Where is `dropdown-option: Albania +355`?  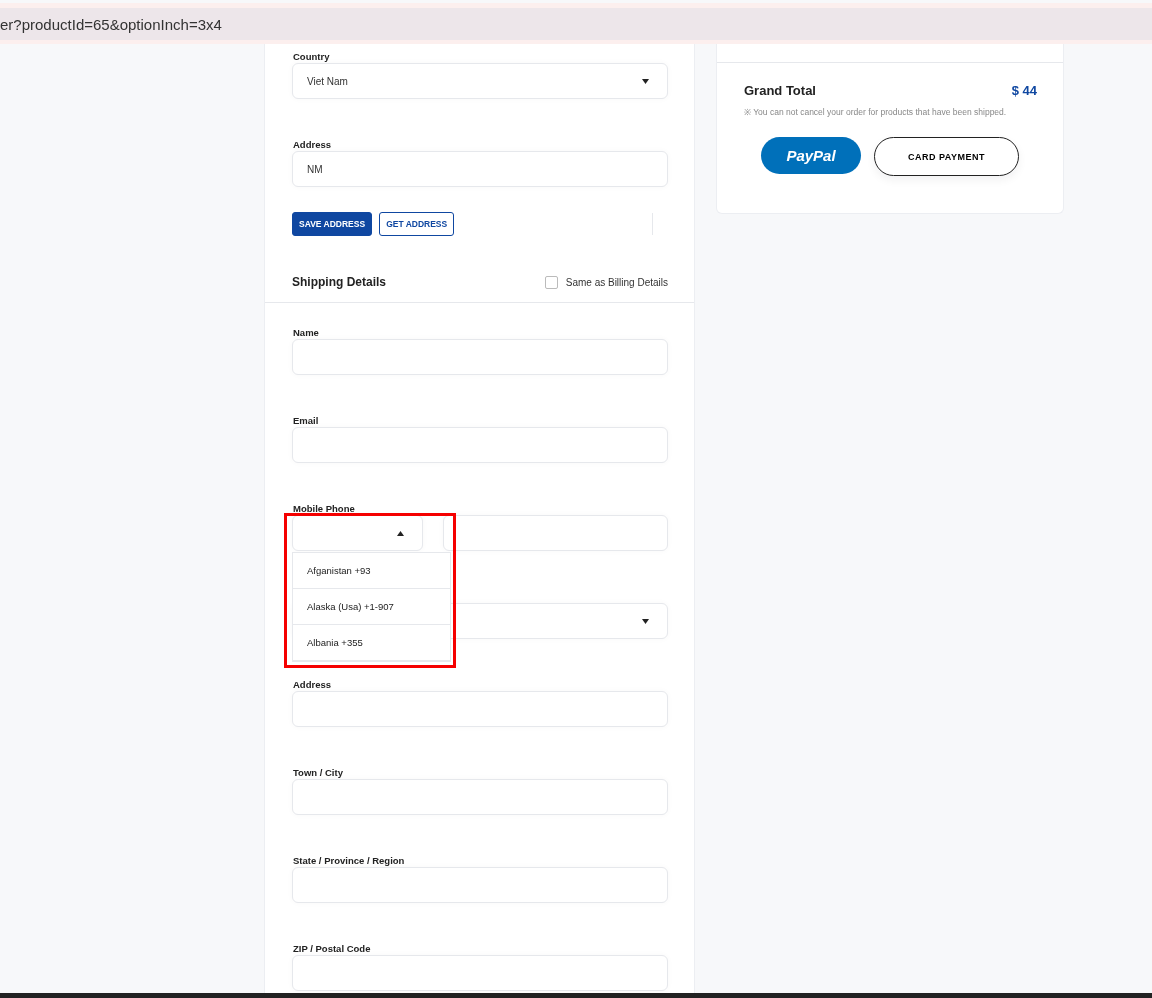
dropdown-option: Albania +355 is located at coordinates (371, 643).